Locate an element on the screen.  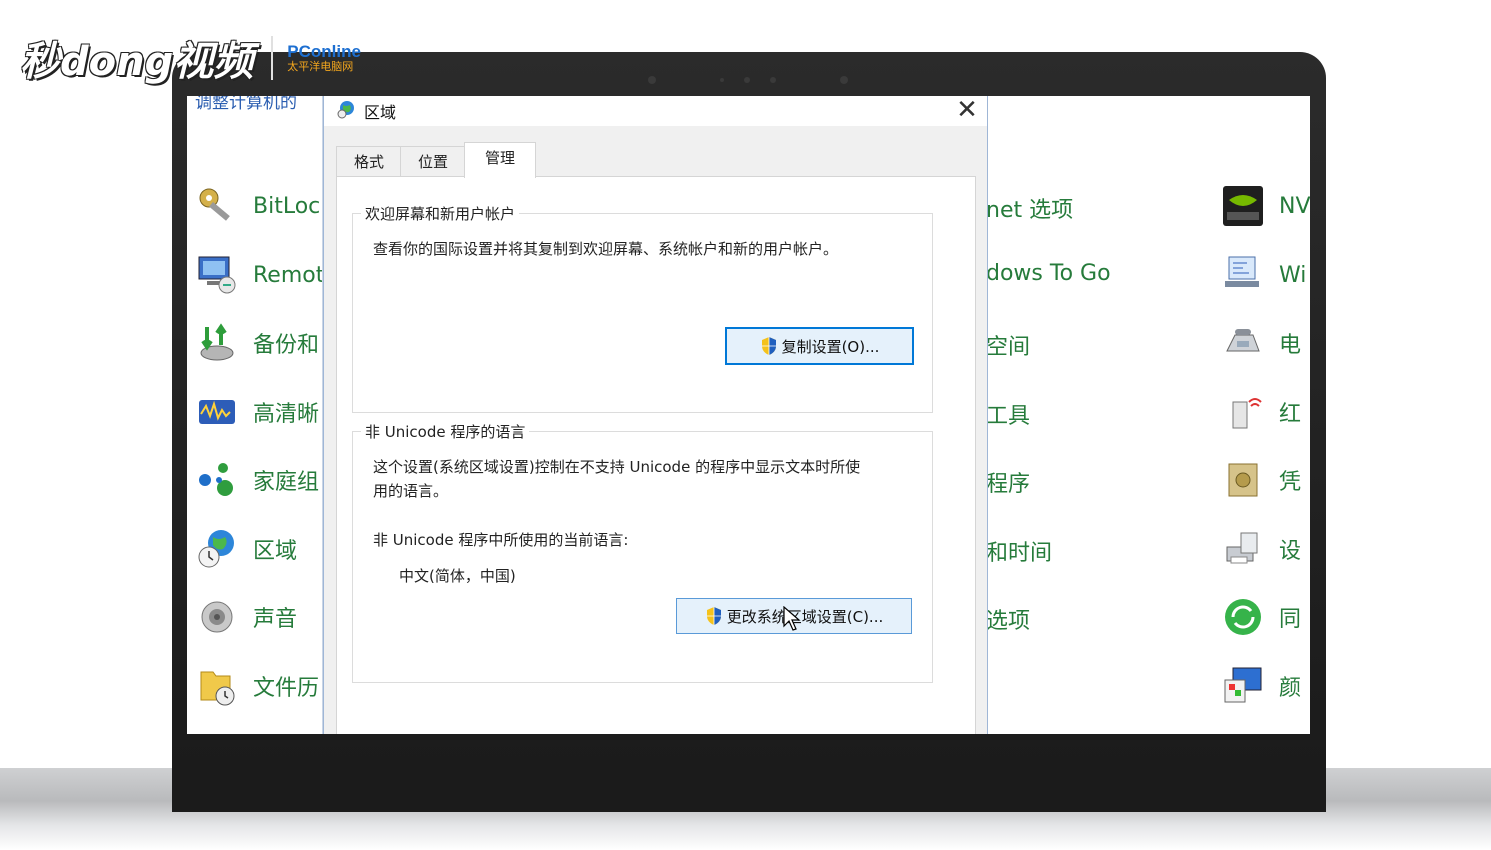
close-icon: ✕ is located at coordinates (967, 110).